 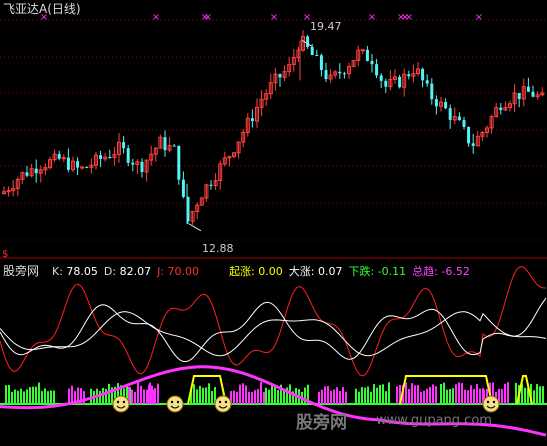 I want to click on readout-value: -0.11, so click(x=390, y=271).